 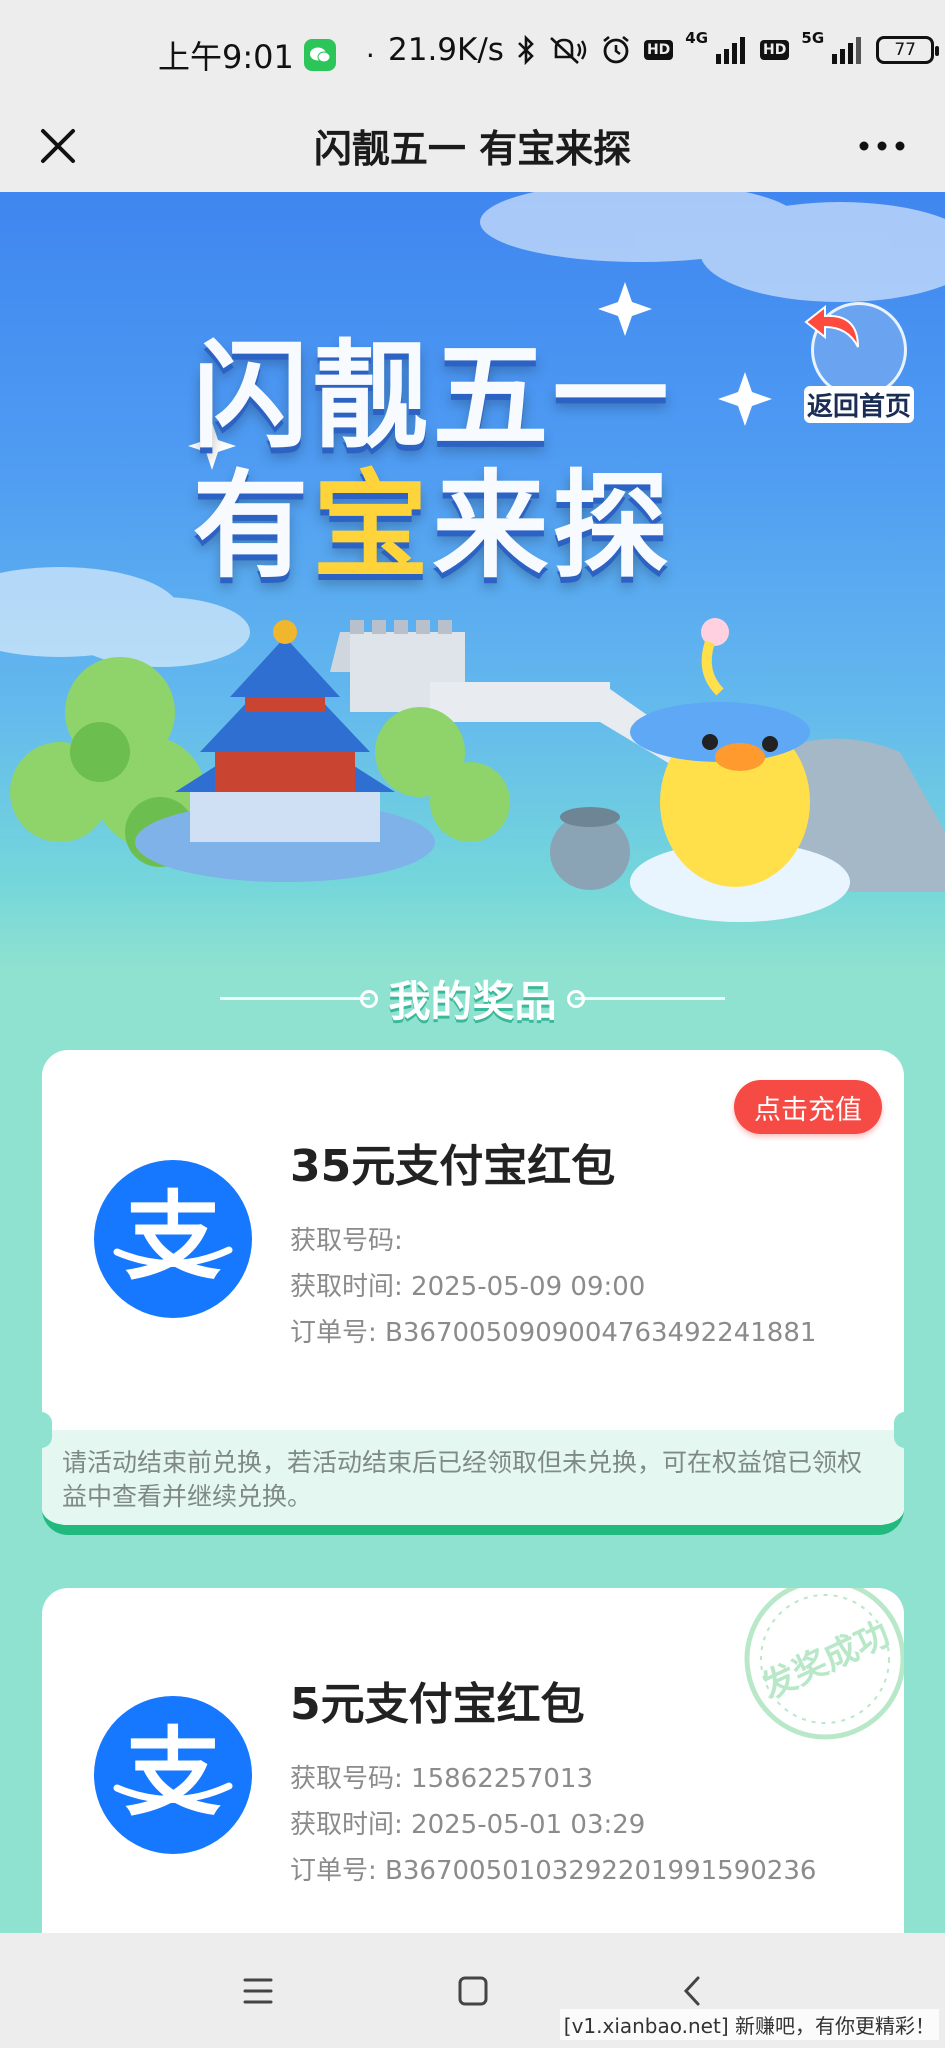 What do you see at coordinates (319, 55) in the screenshot?
I see `wechat-icon` at bounding box center [319, 55].